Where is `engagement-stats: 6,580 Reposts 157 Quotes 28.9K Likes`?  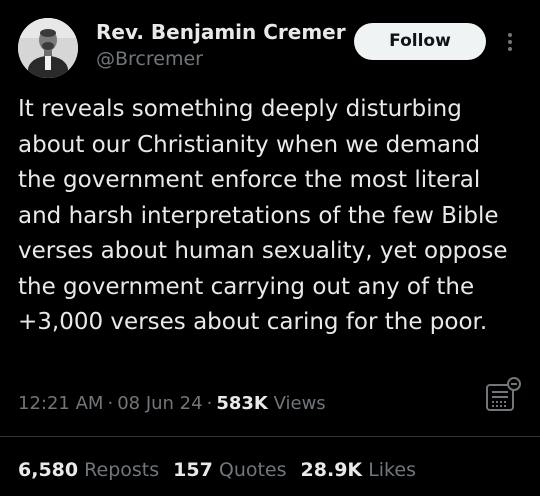 engagement-stats: 6,580 Reposts 157 Quotes 28.9K Likes is located at coordinates (224, 470).